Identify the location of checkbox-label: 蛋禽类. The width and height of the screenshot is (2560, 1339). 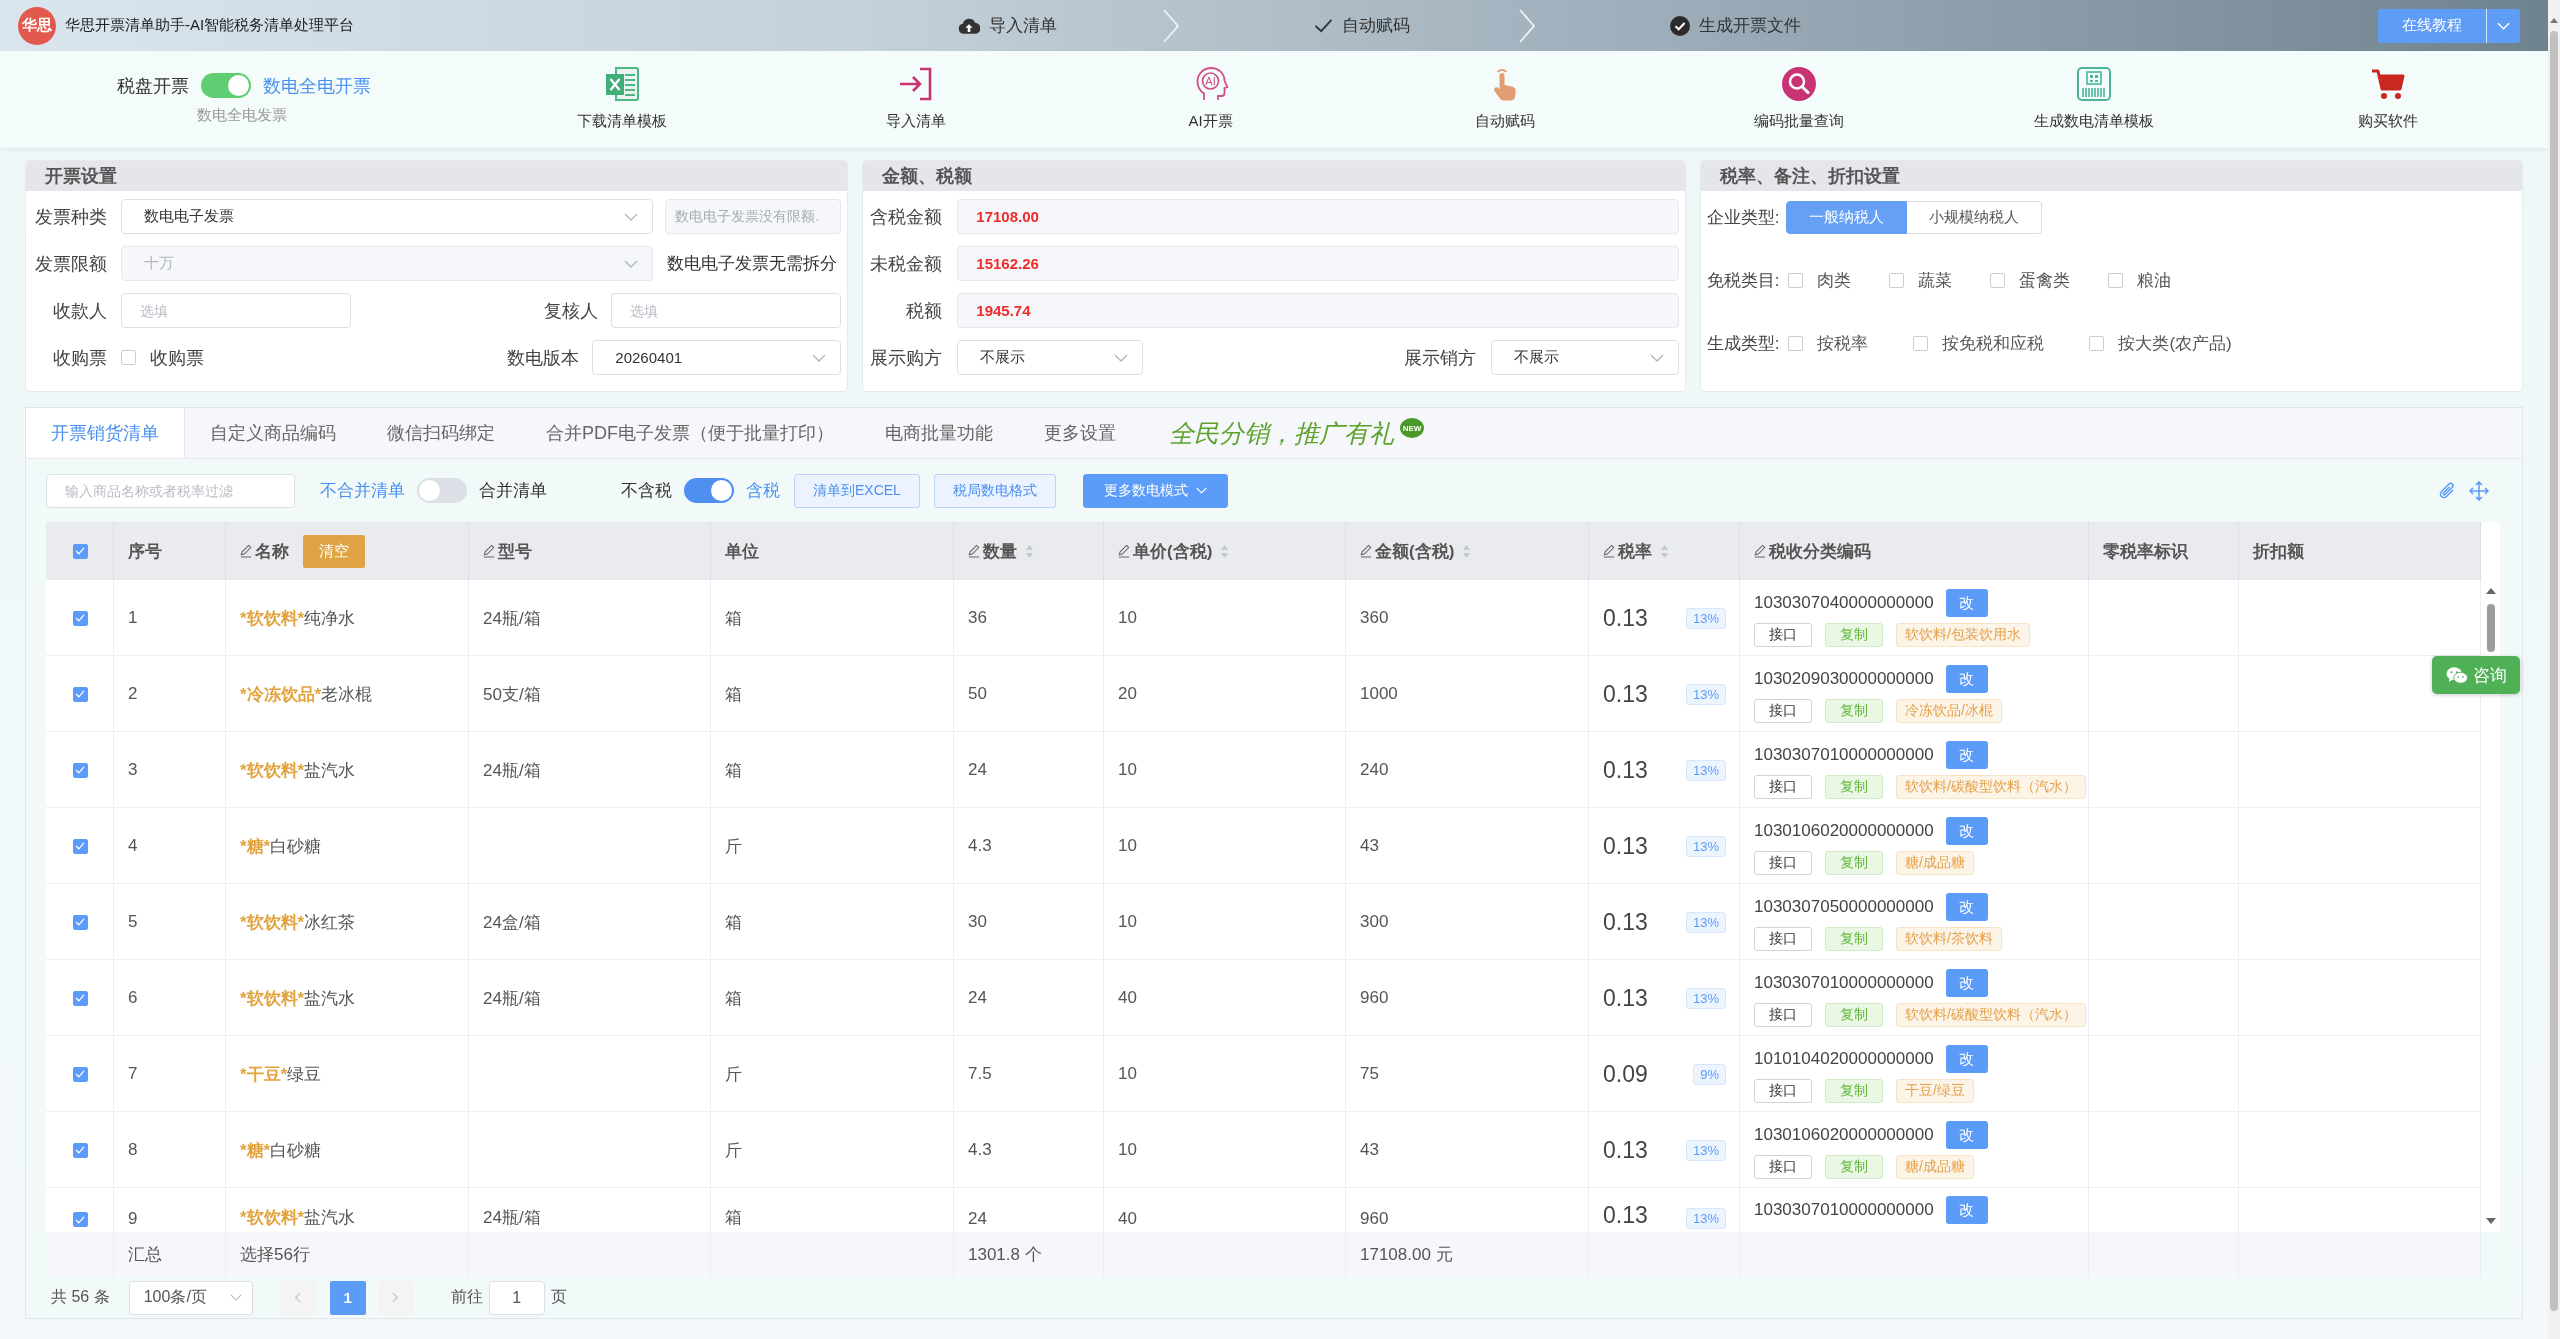
(2045, 280).